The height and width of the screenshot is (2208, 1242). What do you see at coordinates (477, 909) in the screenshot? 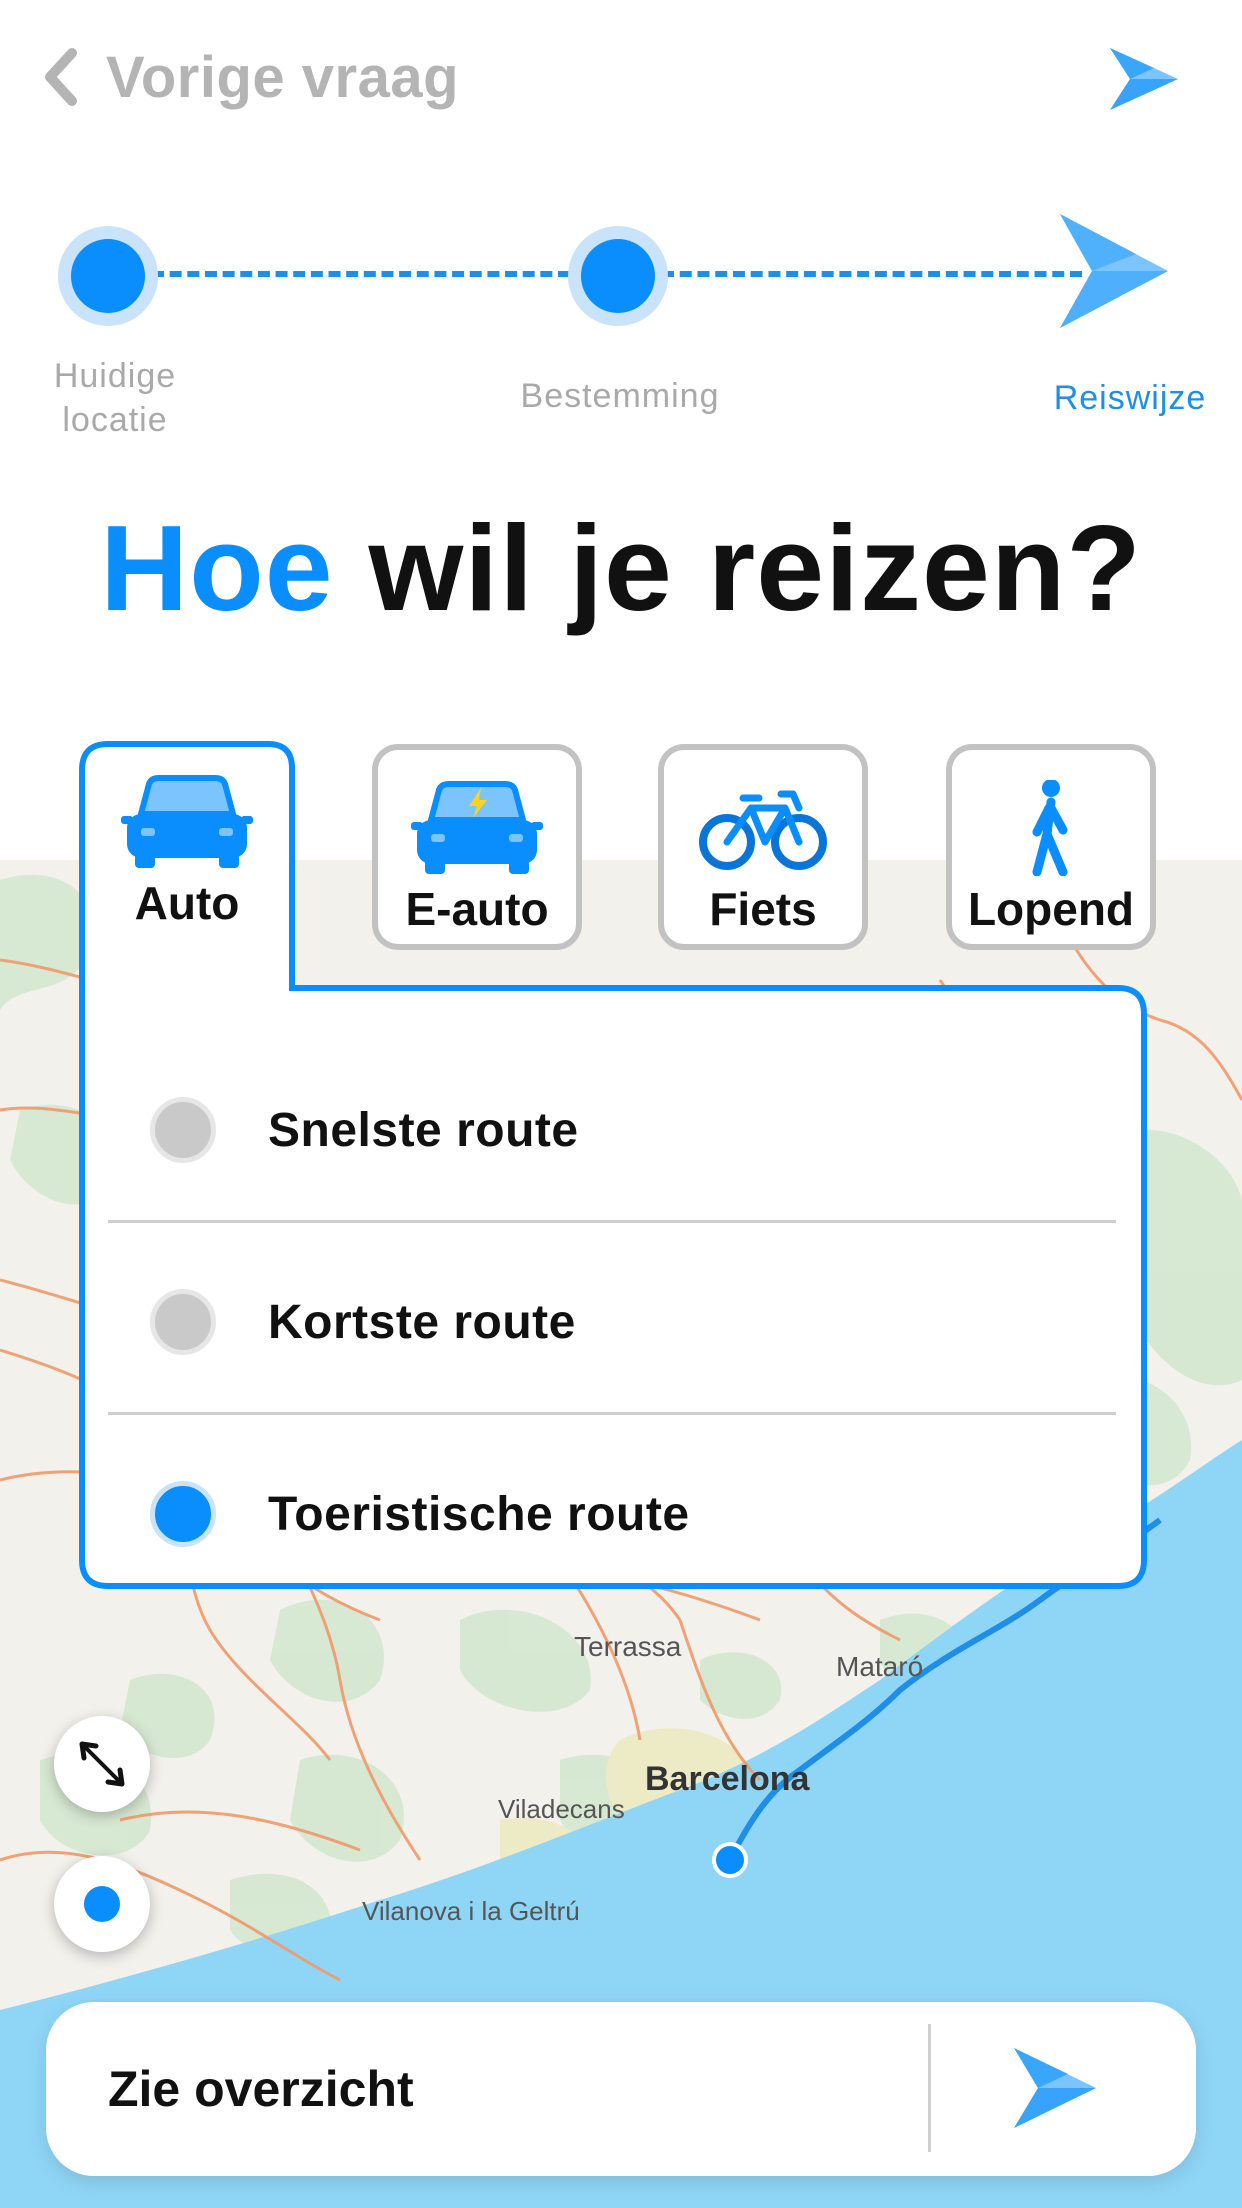
I see `transport-tab-label: E-auto` at bounding box center [477, 909].